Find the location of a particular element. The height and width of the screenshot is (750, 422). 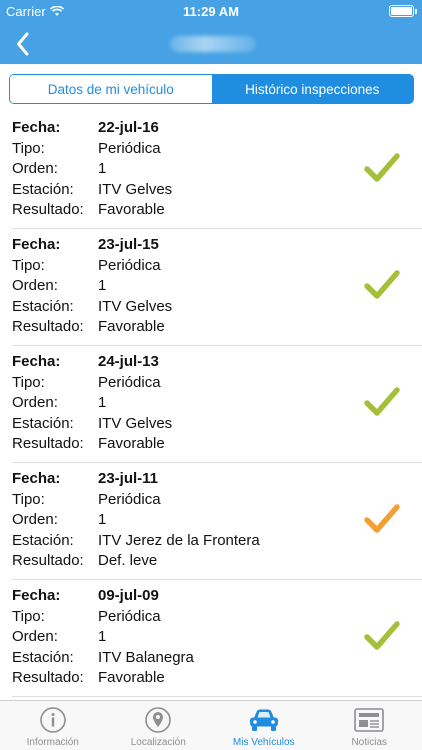

tab-noticias: Noticias is located at coordinates (369, 725).